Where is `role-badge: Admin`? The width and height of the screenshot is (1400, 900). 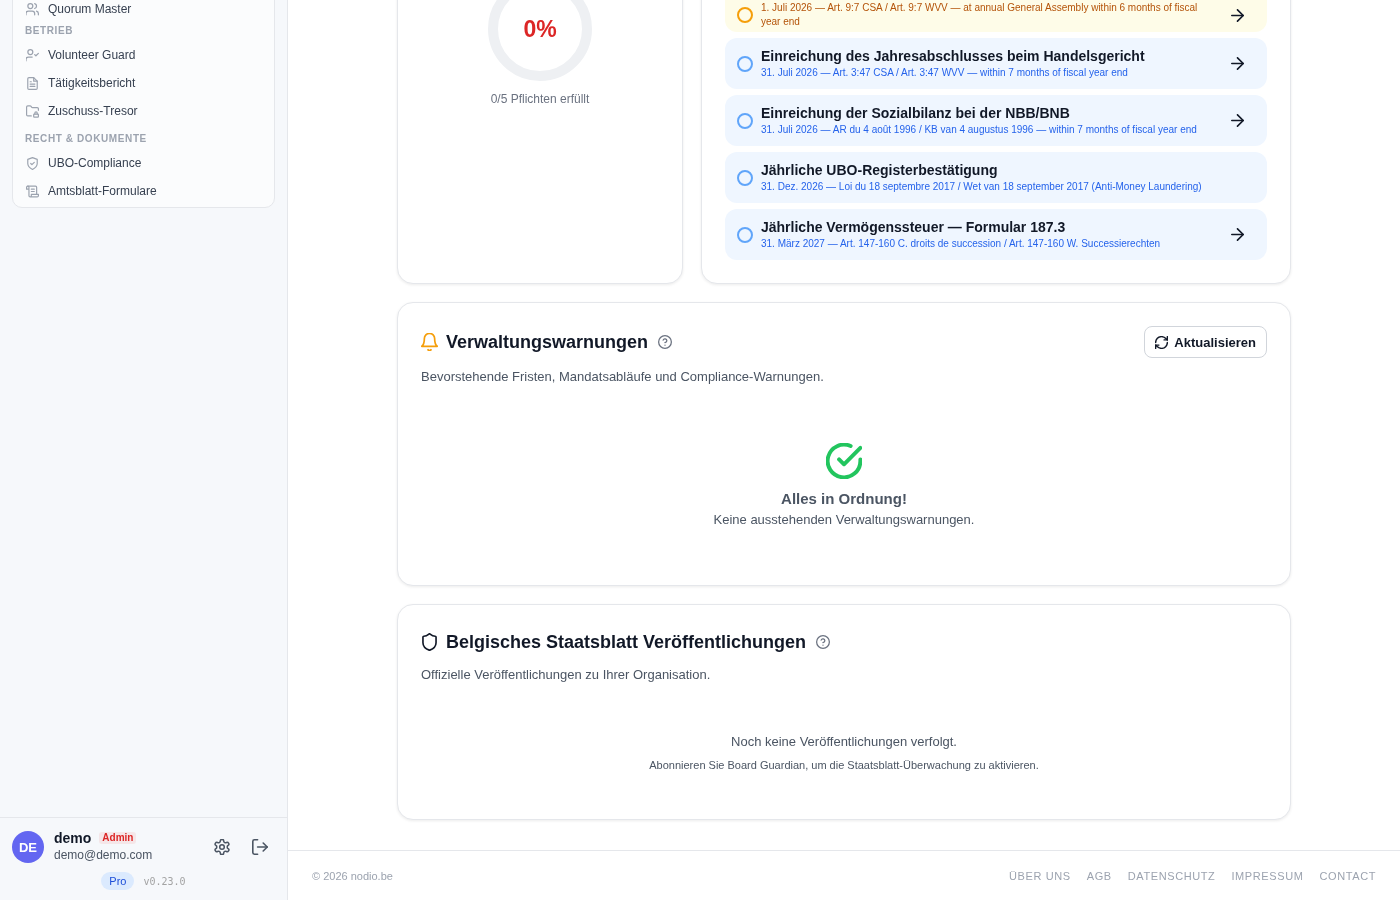
role-badge: Admin is located at coordinates (118, 838).